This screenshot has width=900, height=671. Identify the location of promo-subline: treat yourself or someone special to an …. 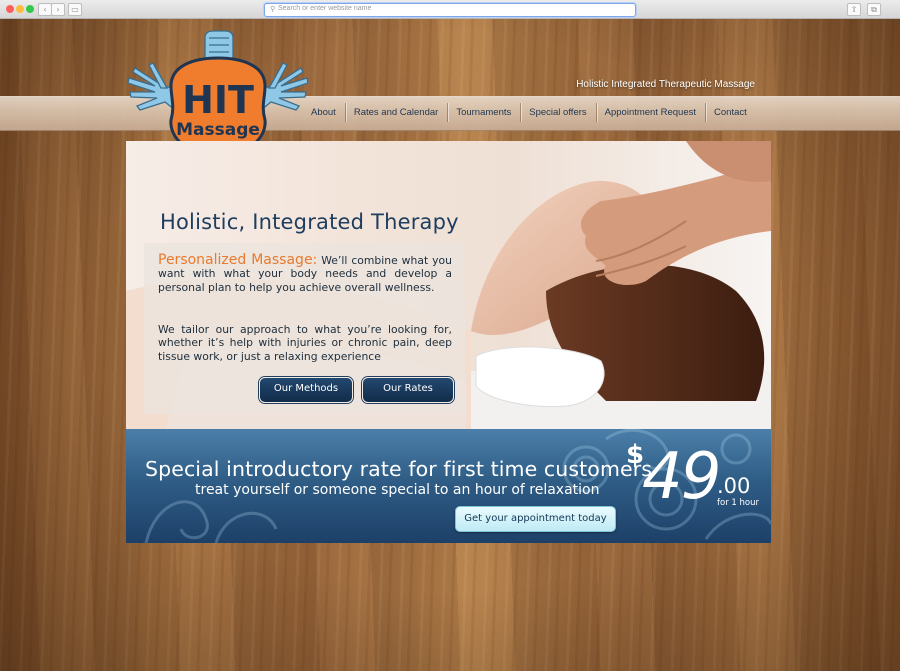
(397, 490).